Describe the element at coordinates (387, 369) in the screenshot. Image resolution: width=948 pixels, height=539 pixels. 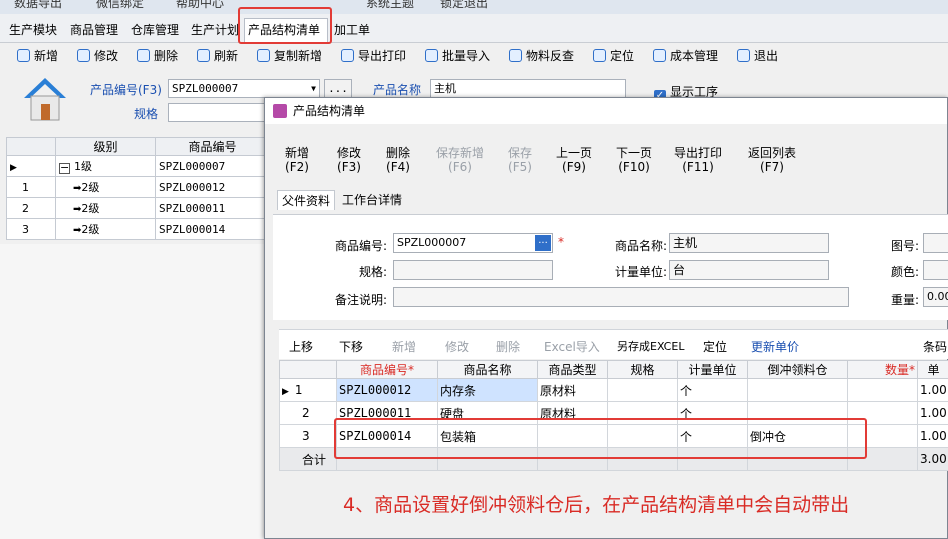
I see `column-header-code: 商品编号*` at that location.